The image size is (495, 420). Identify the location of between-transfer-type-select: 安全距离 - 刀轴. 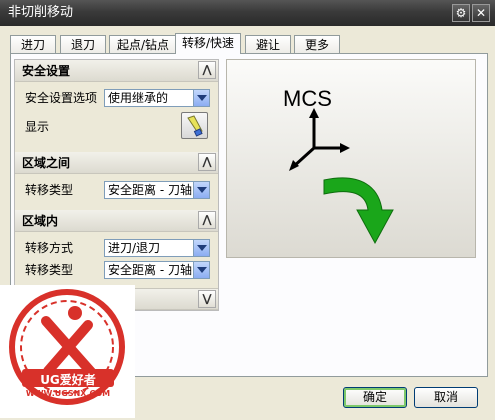
(157, 190).